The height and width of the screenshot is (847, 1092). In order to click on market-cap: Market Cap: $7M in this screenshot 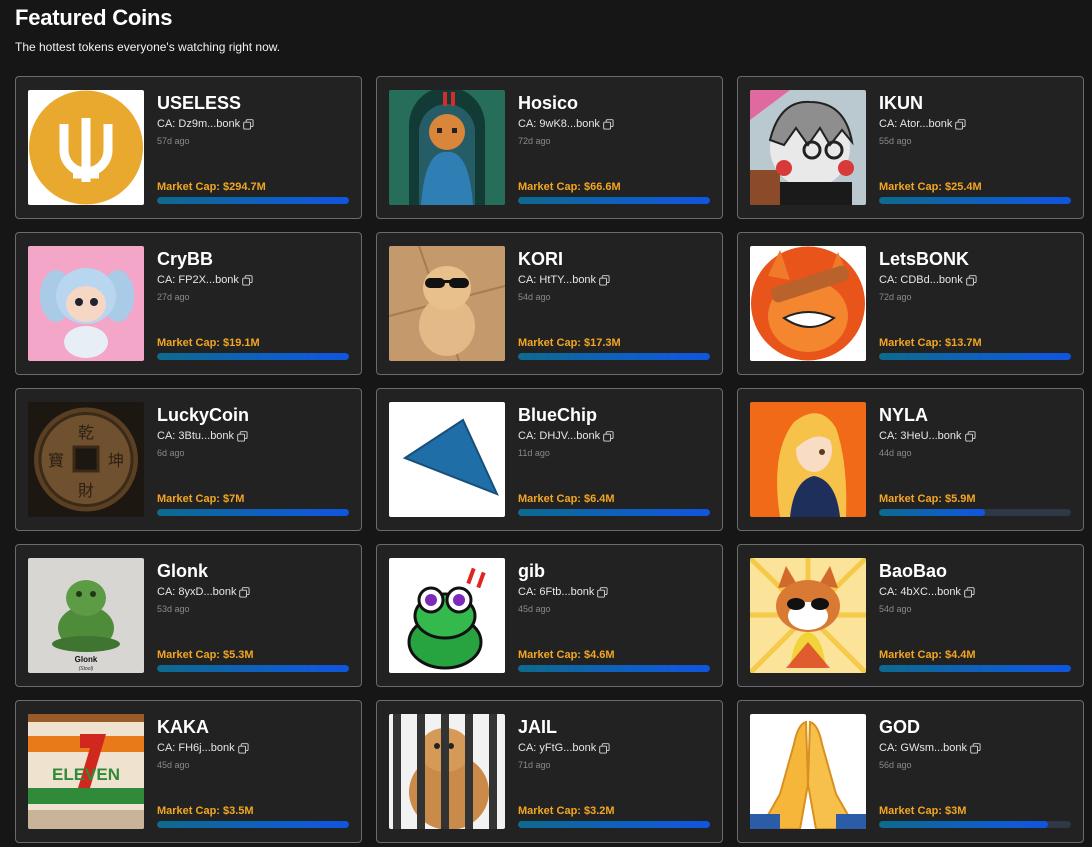, I will do `click(201, 499)`.